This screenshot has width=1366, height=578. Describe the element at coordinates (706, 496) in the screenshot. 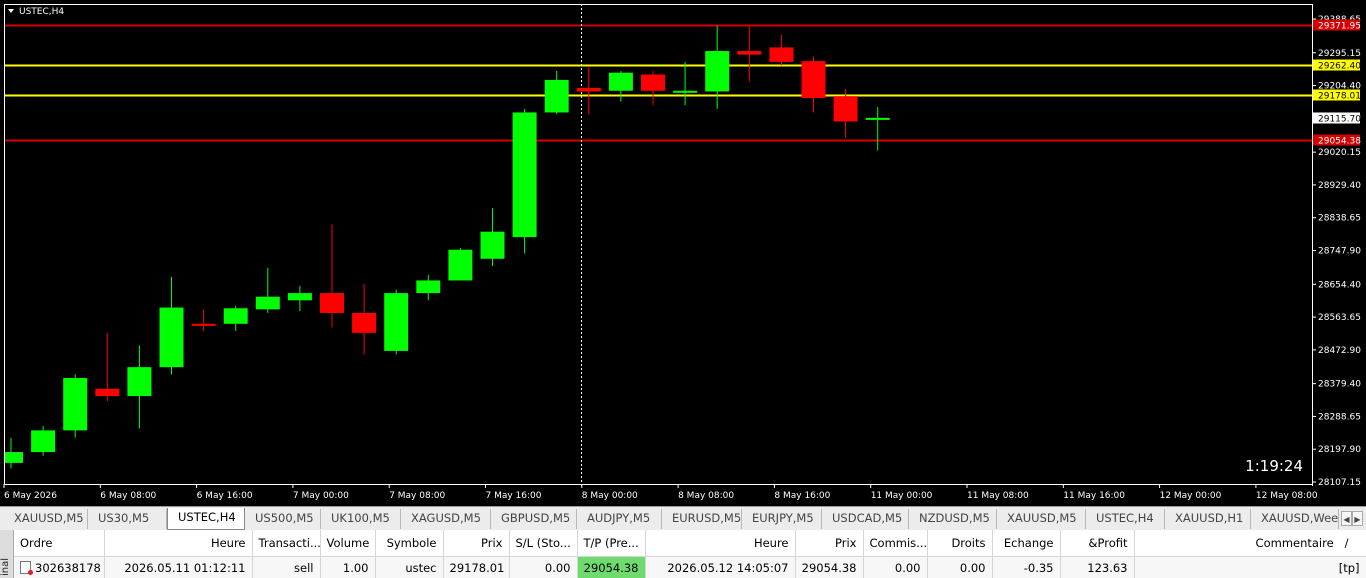

I see `time-axis-label: 8 May 08:00` at that location.